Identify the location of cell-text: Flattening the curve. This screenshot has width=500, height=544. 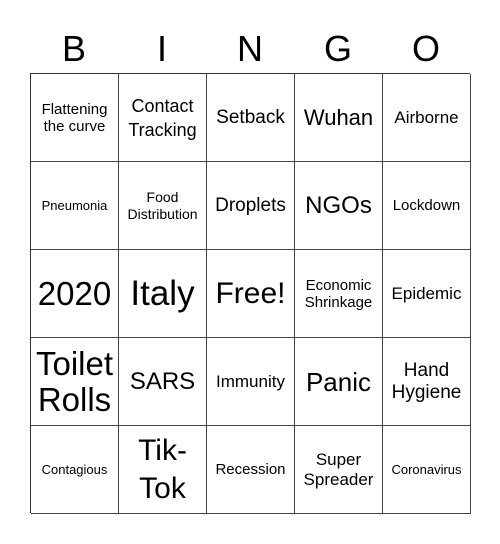
(74, 117).